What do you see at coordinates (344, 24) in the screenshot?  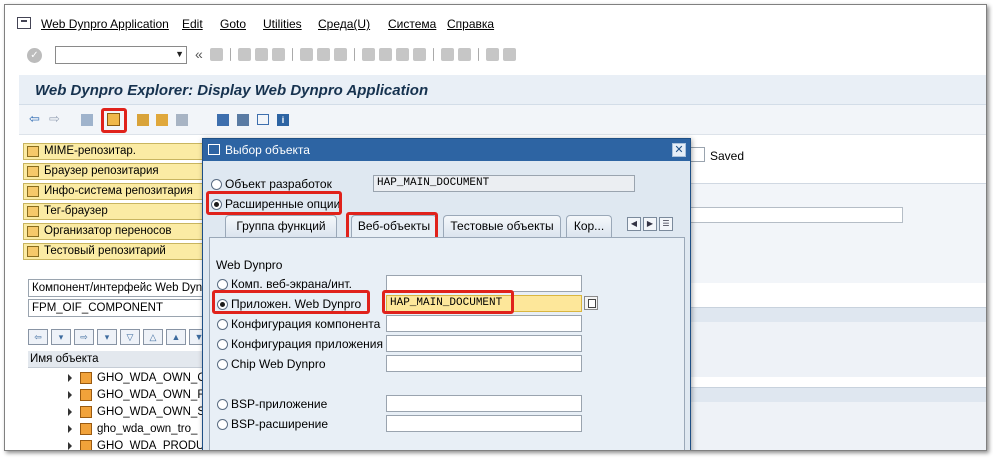 I see `menu-environment: Среда(U)` at bounding box center [344, 24].